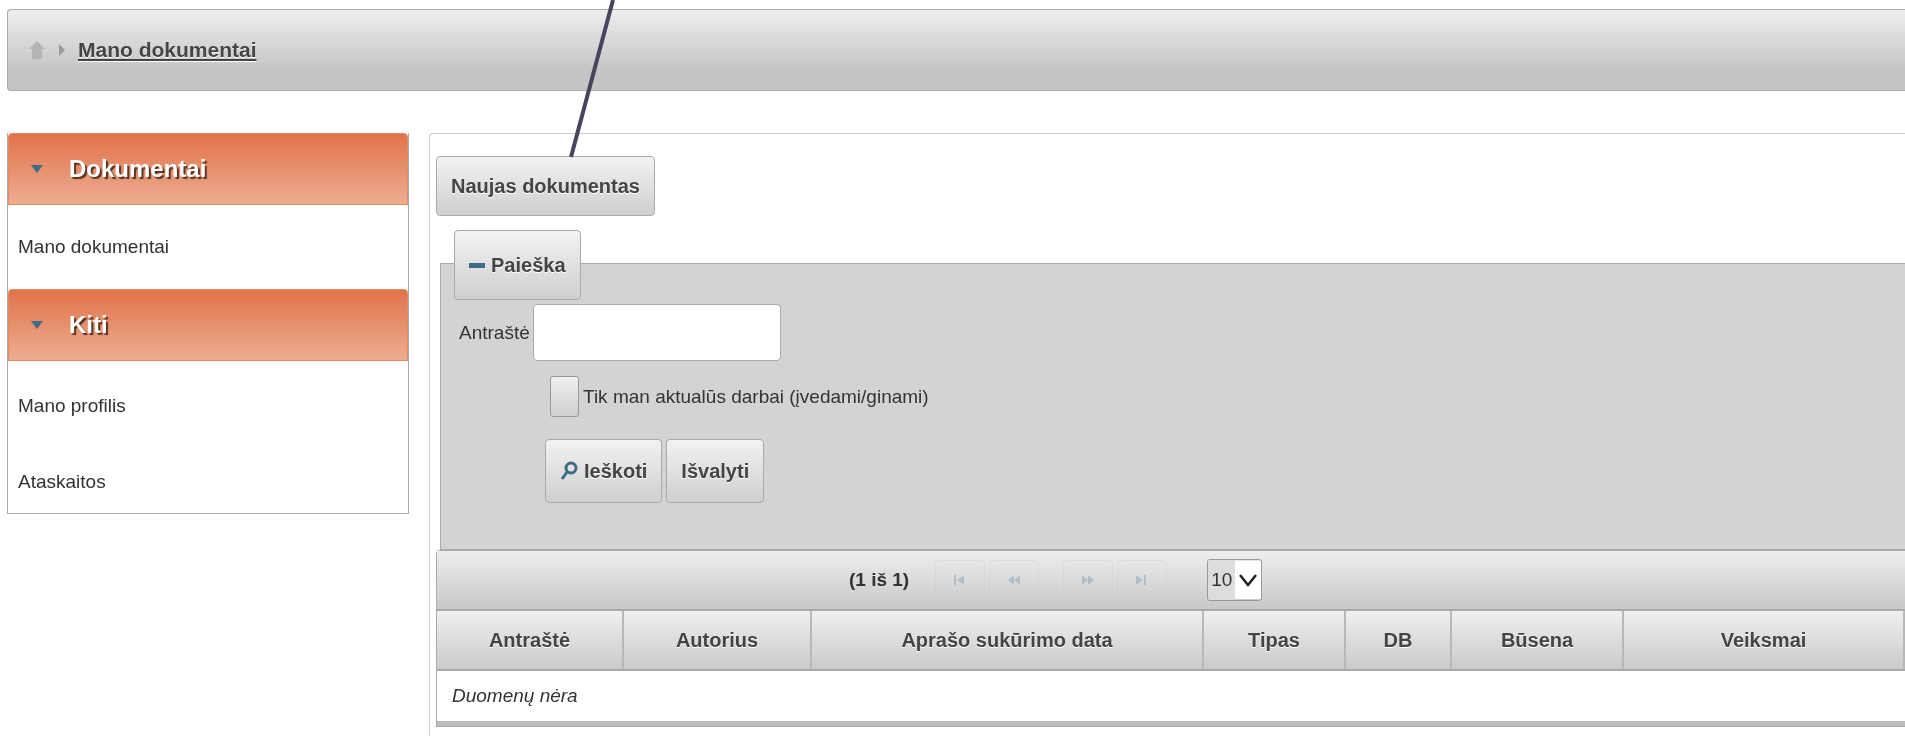 The width and height of the screenshot is (1905, 736). I want to click on separator-arrow-icon, so click(62, 50).